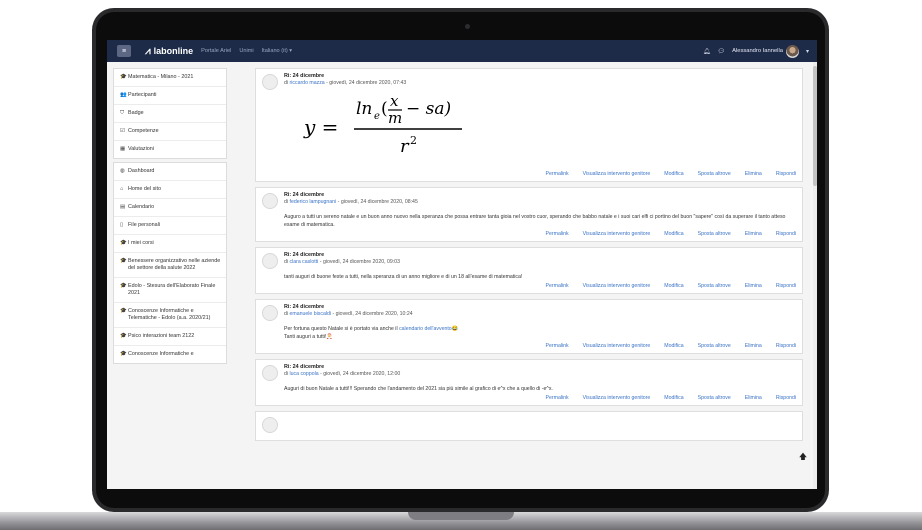 The height and width of the screenshot is (530, 922). What do you see at coordinates (405, 146) in the screenshot?
I see `formula-r: r` at bounding box center [405, 146].